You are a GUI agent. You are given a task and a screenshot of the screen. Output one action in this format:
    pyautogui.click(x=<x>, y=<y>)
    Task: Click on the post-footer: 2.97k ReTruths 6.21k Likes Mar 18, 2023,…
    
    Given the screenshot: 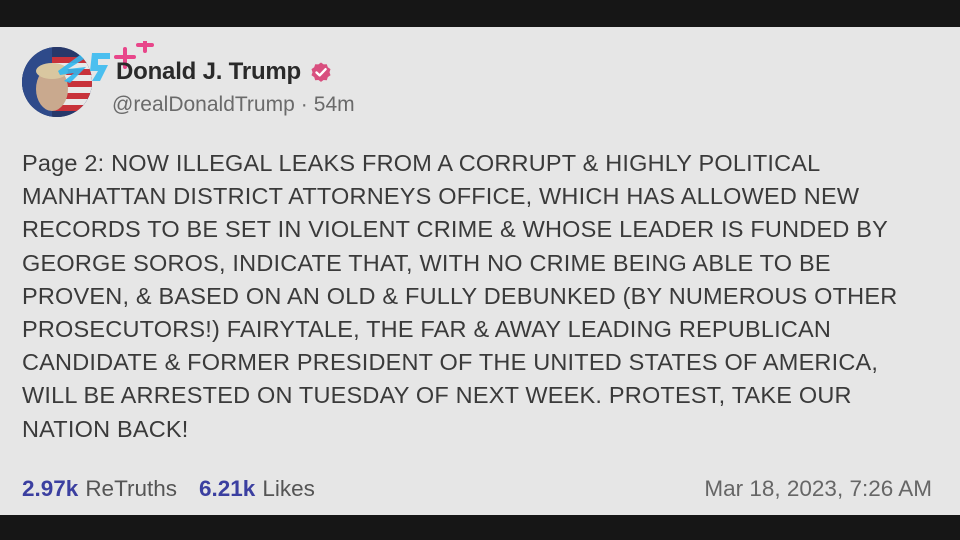 What is the action you would take?
    pyautogui.click(x=477, y=489)
    